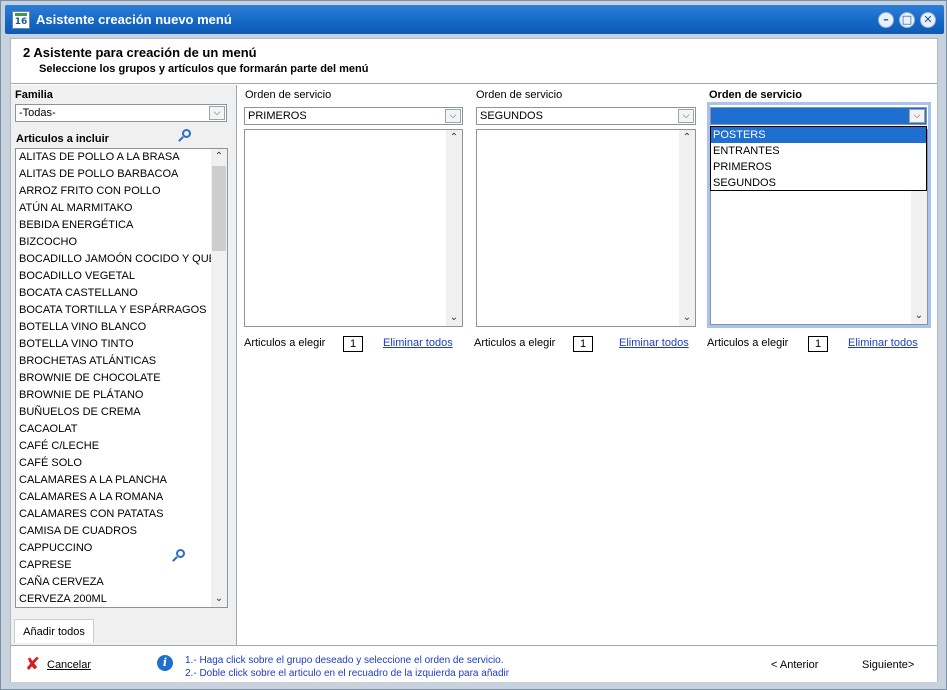  What do you see at coordinates (454, 228) in the screenshot?
I see `group-scrollbar-1: ⌃ ⌄` at bounding box center [454, 228].